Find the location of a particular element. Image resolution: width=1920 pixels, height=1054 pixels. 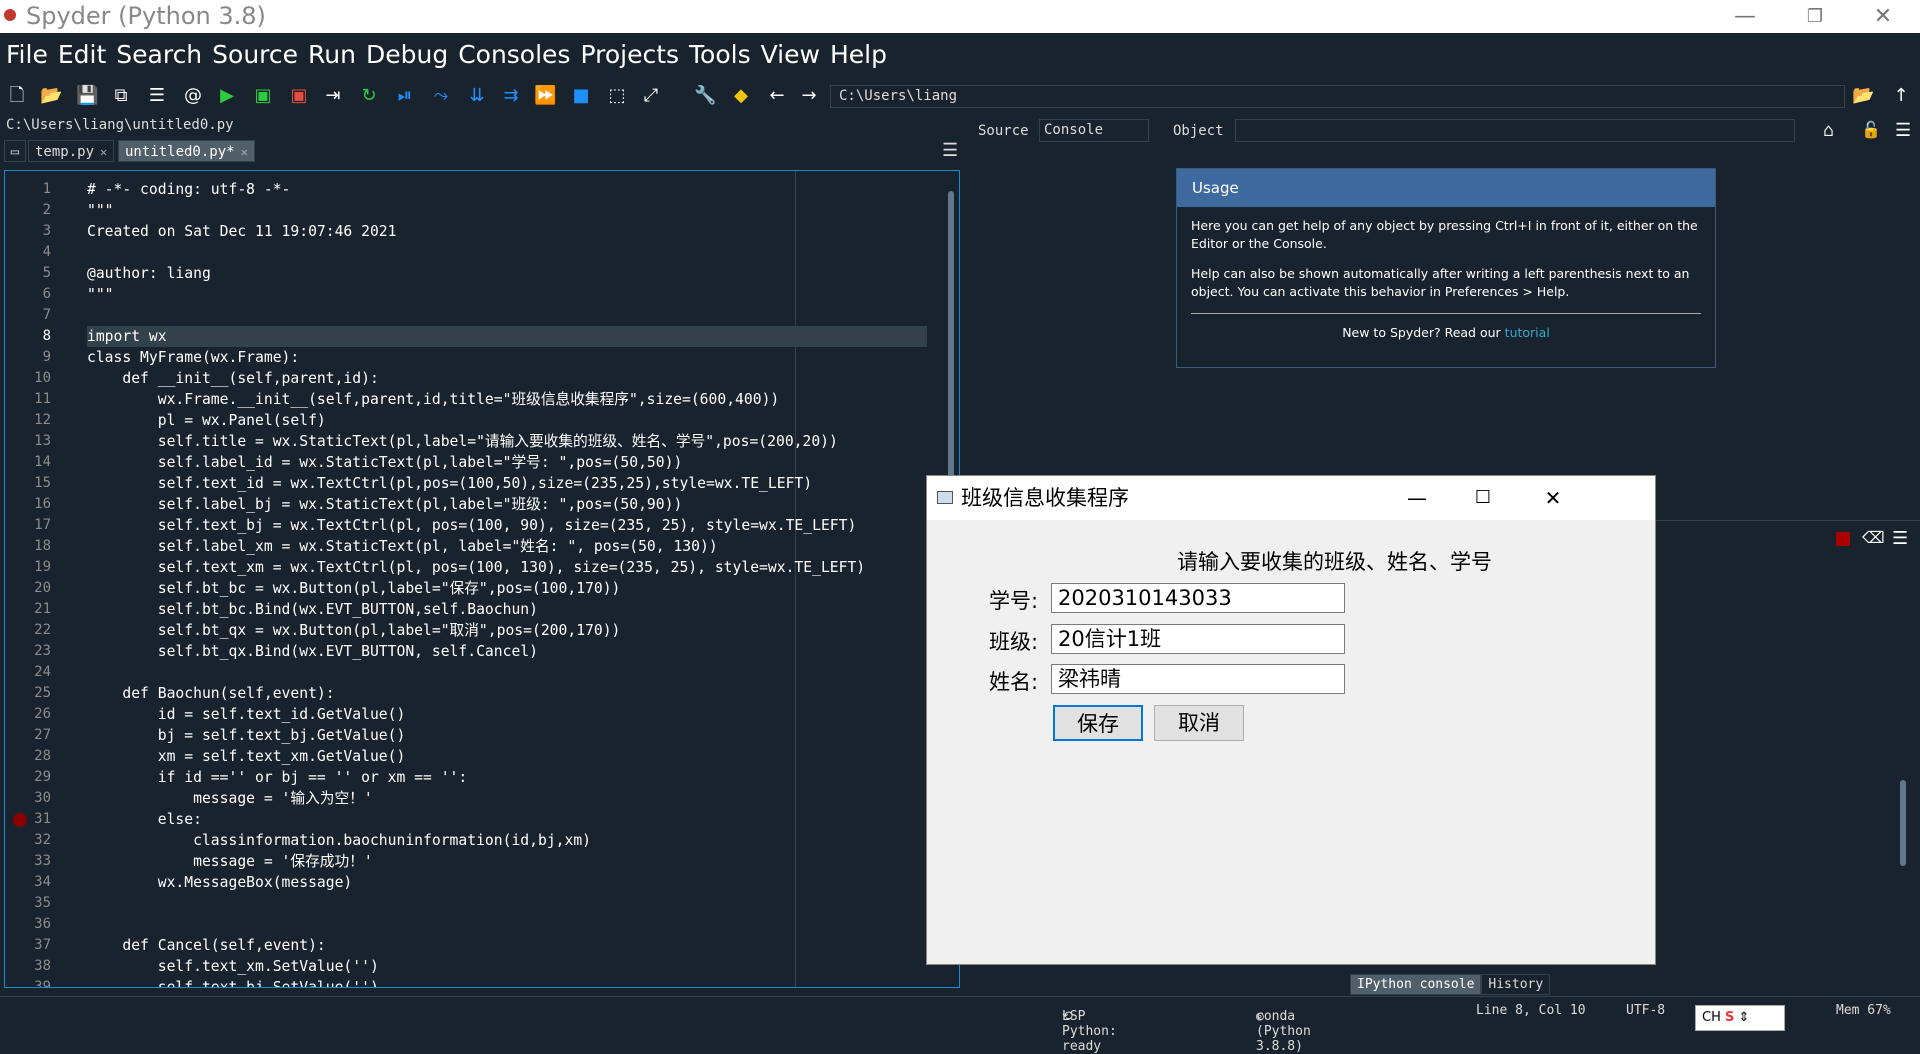

code-line: pl = wx.Panel(self) is located at coordinates (507, 420).